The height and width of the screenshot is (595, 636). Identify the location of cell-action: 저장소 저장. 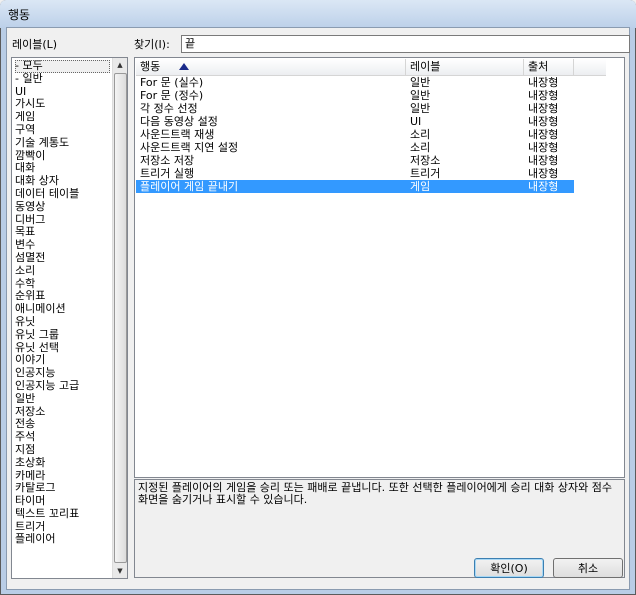
(167, 160).